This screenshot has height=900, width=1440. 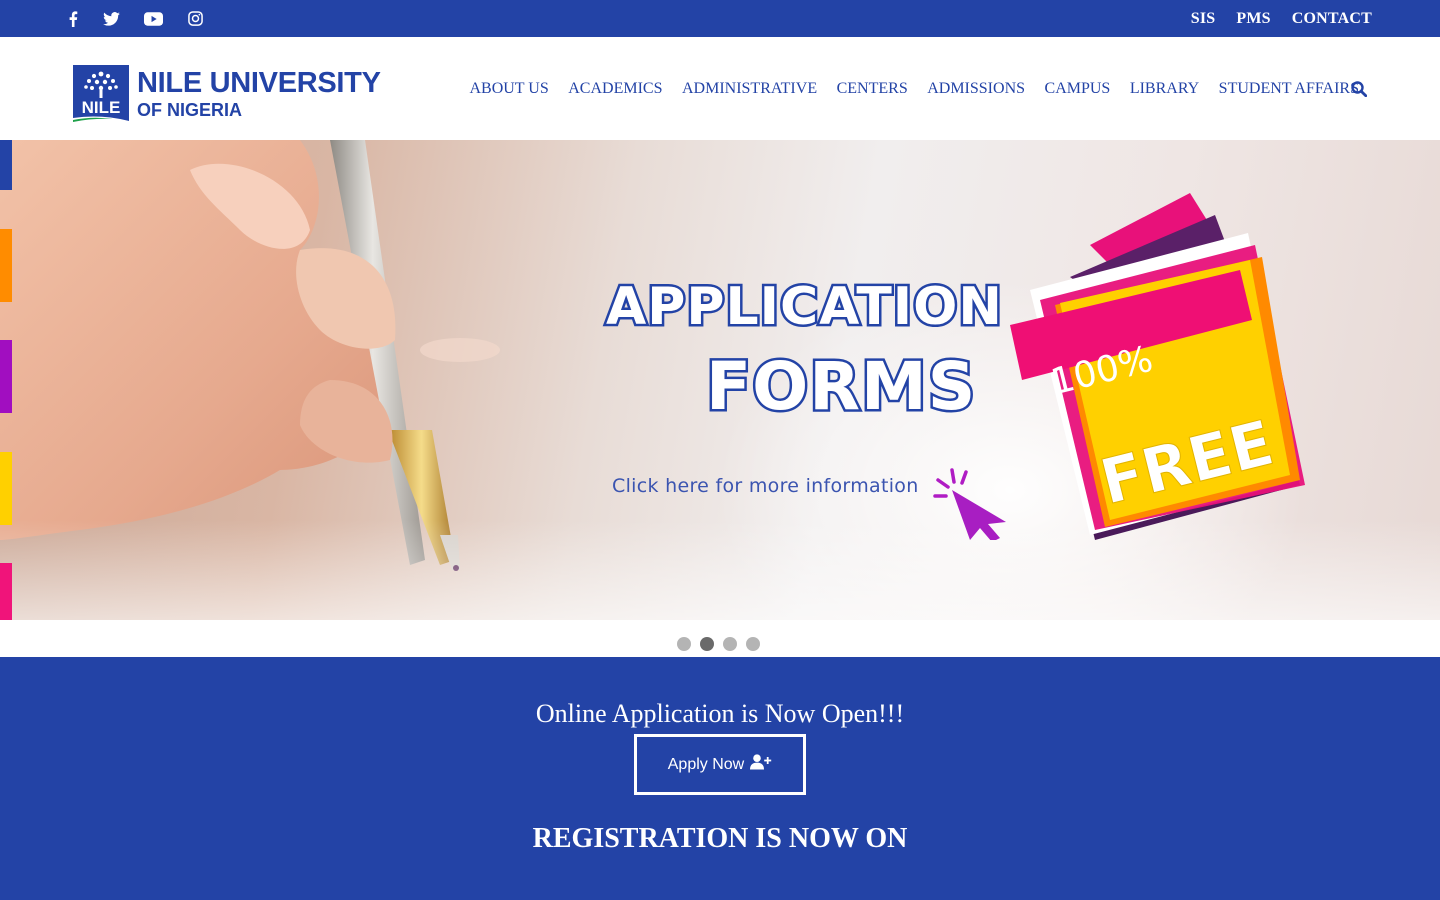 I want to click on side-tab-purple, so click(x=6, y=376).